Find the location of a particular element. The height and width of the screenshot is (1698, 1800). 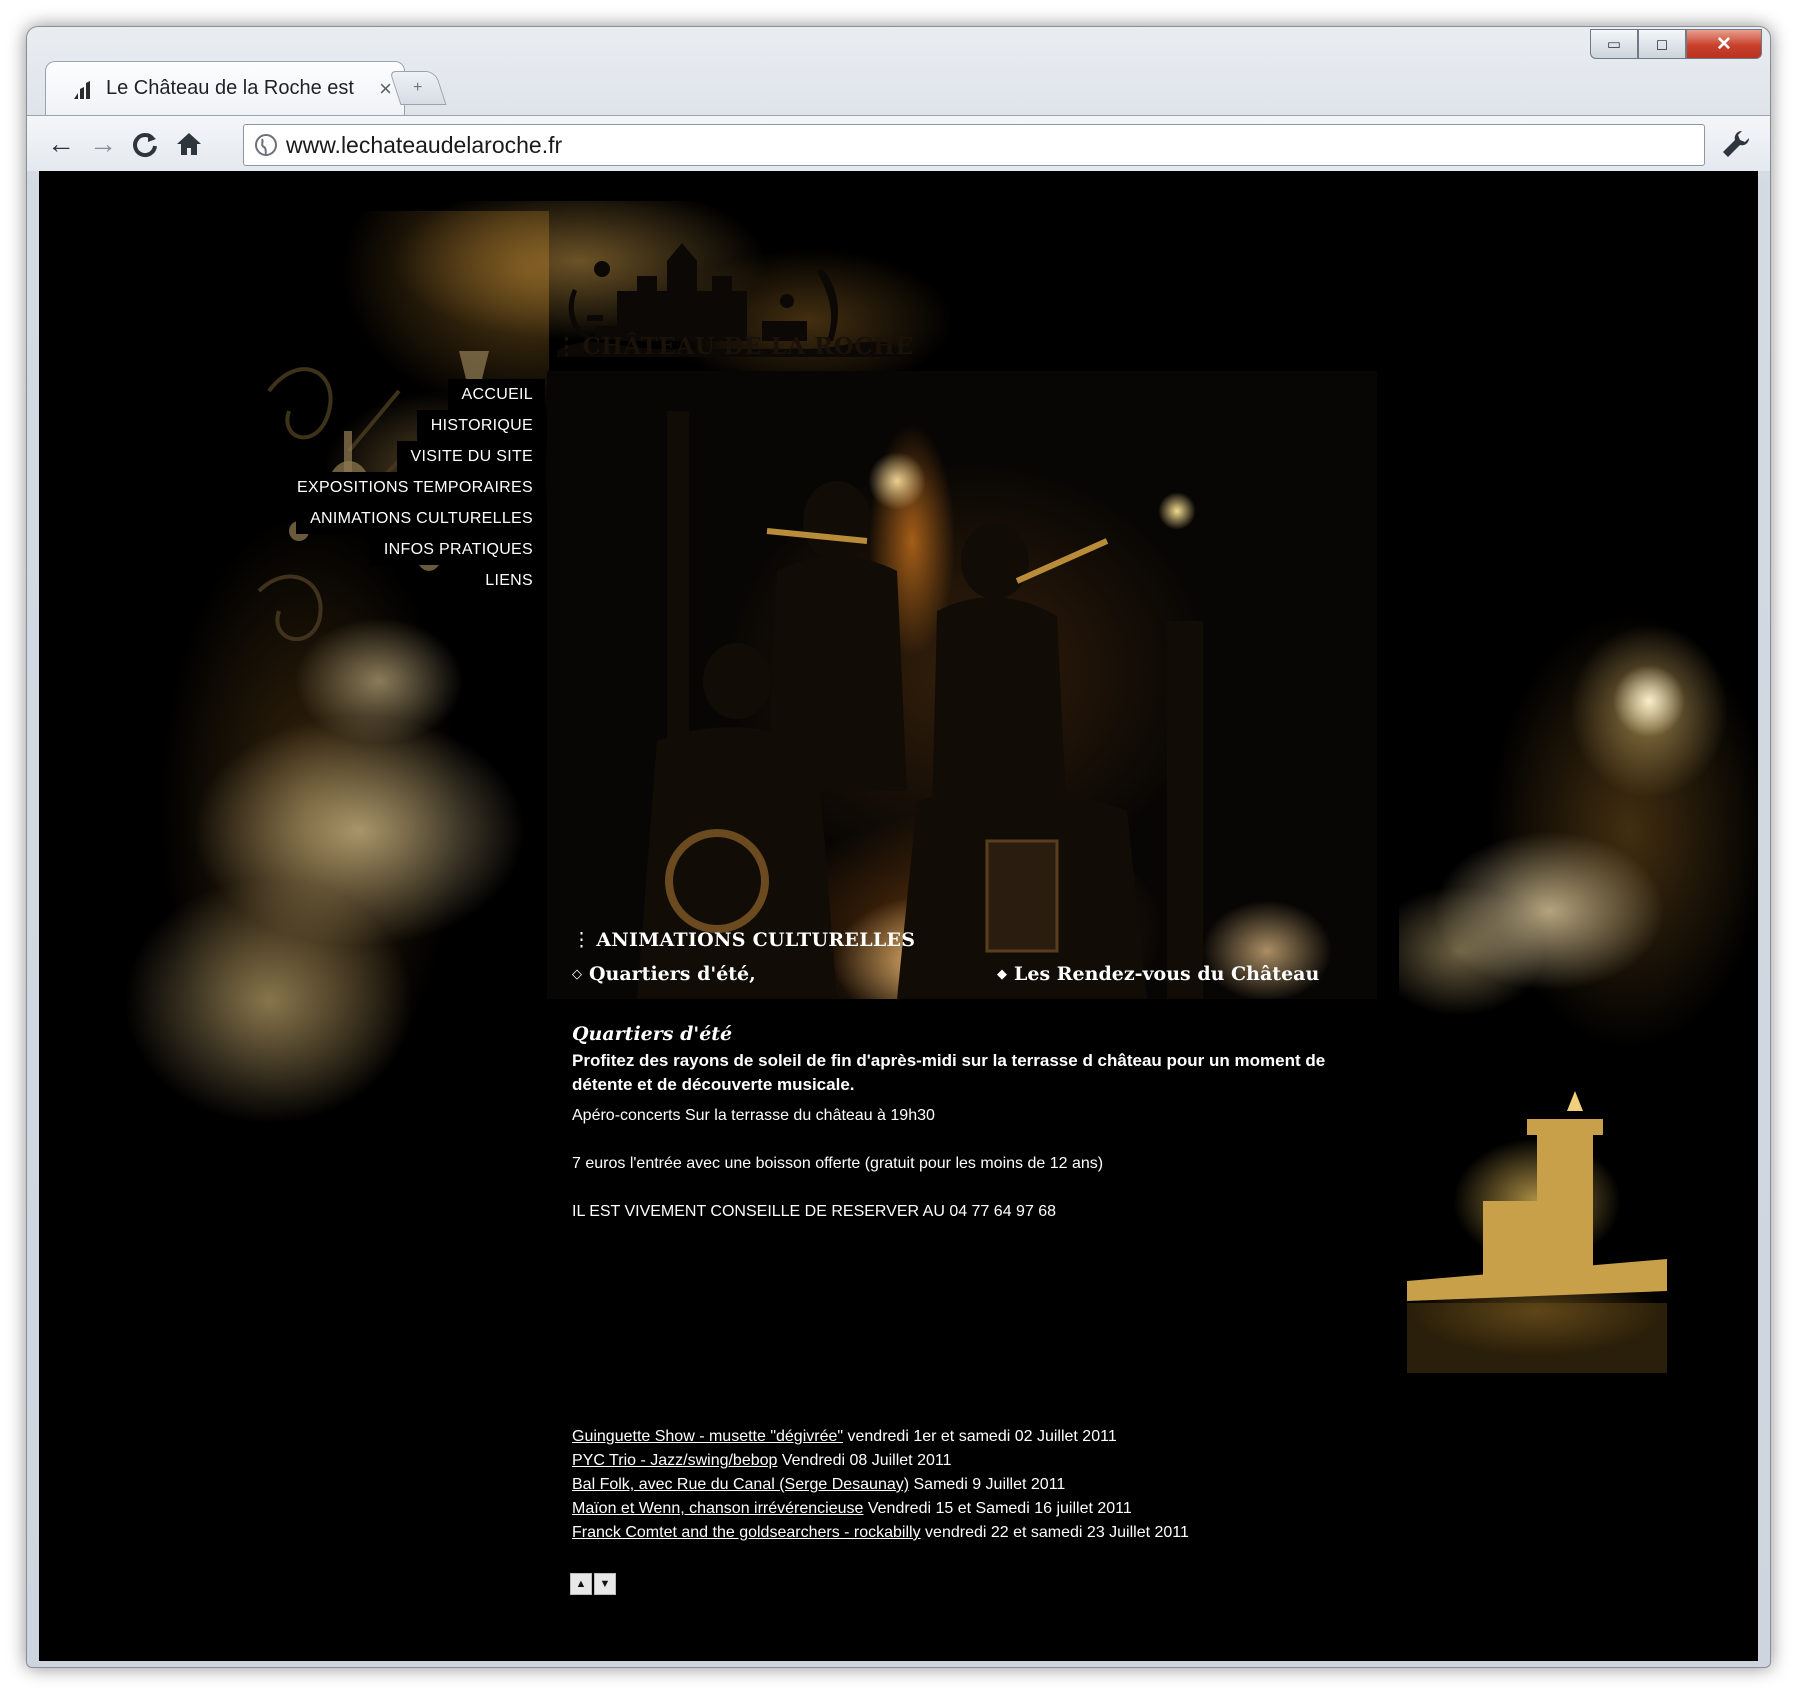

menu-item-infos-pratiques: INFOS PRATIQUES is located at coordinates (457, 549).